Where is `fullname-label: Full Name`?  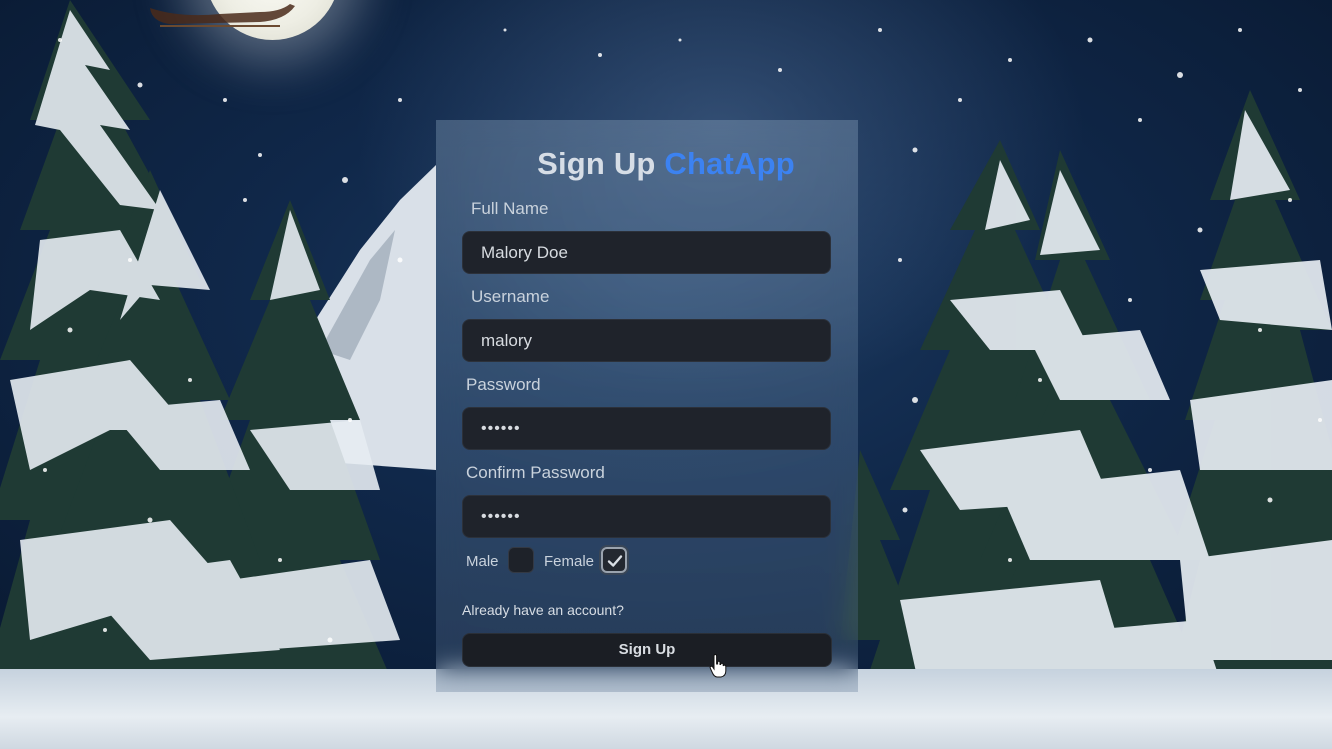
fullname-label: Full Name is located at coordinates (510, 208).